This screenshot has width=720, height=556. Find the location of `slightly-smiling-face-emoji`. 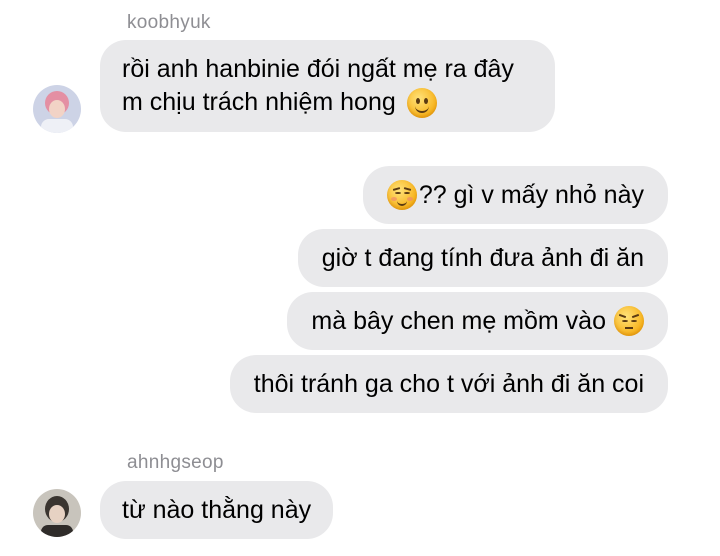

slightly-smiling-face-emoji is located at coordinates (421, 103).